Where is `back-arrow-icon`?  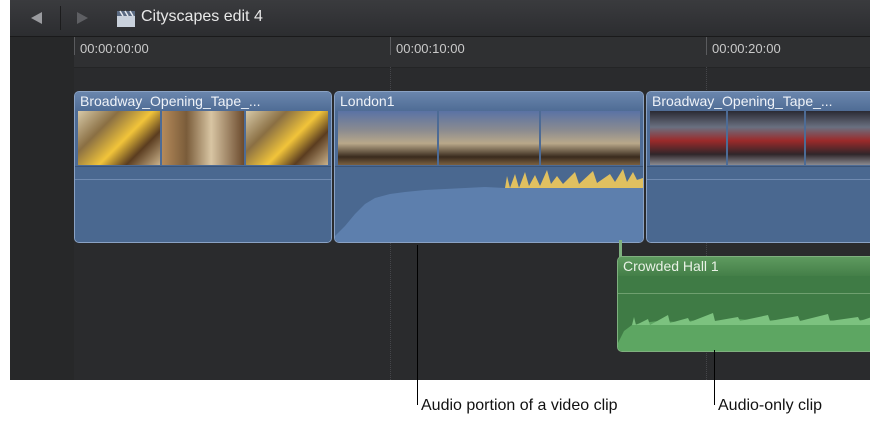 back-arrow-icon is located at coordinates (36, 18).